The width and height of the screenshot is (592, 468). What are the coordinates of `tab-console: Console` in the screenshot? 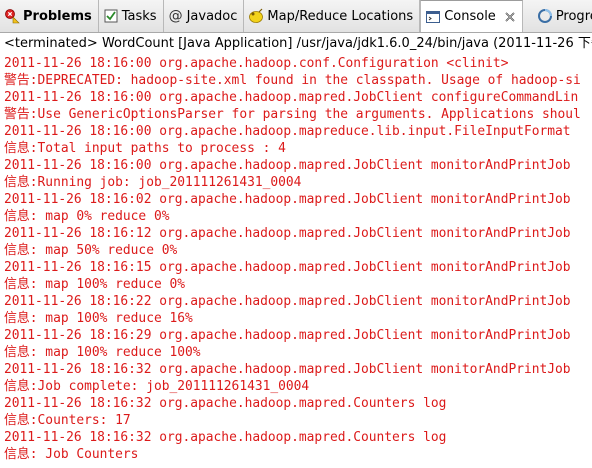 It's located at (471, 16).